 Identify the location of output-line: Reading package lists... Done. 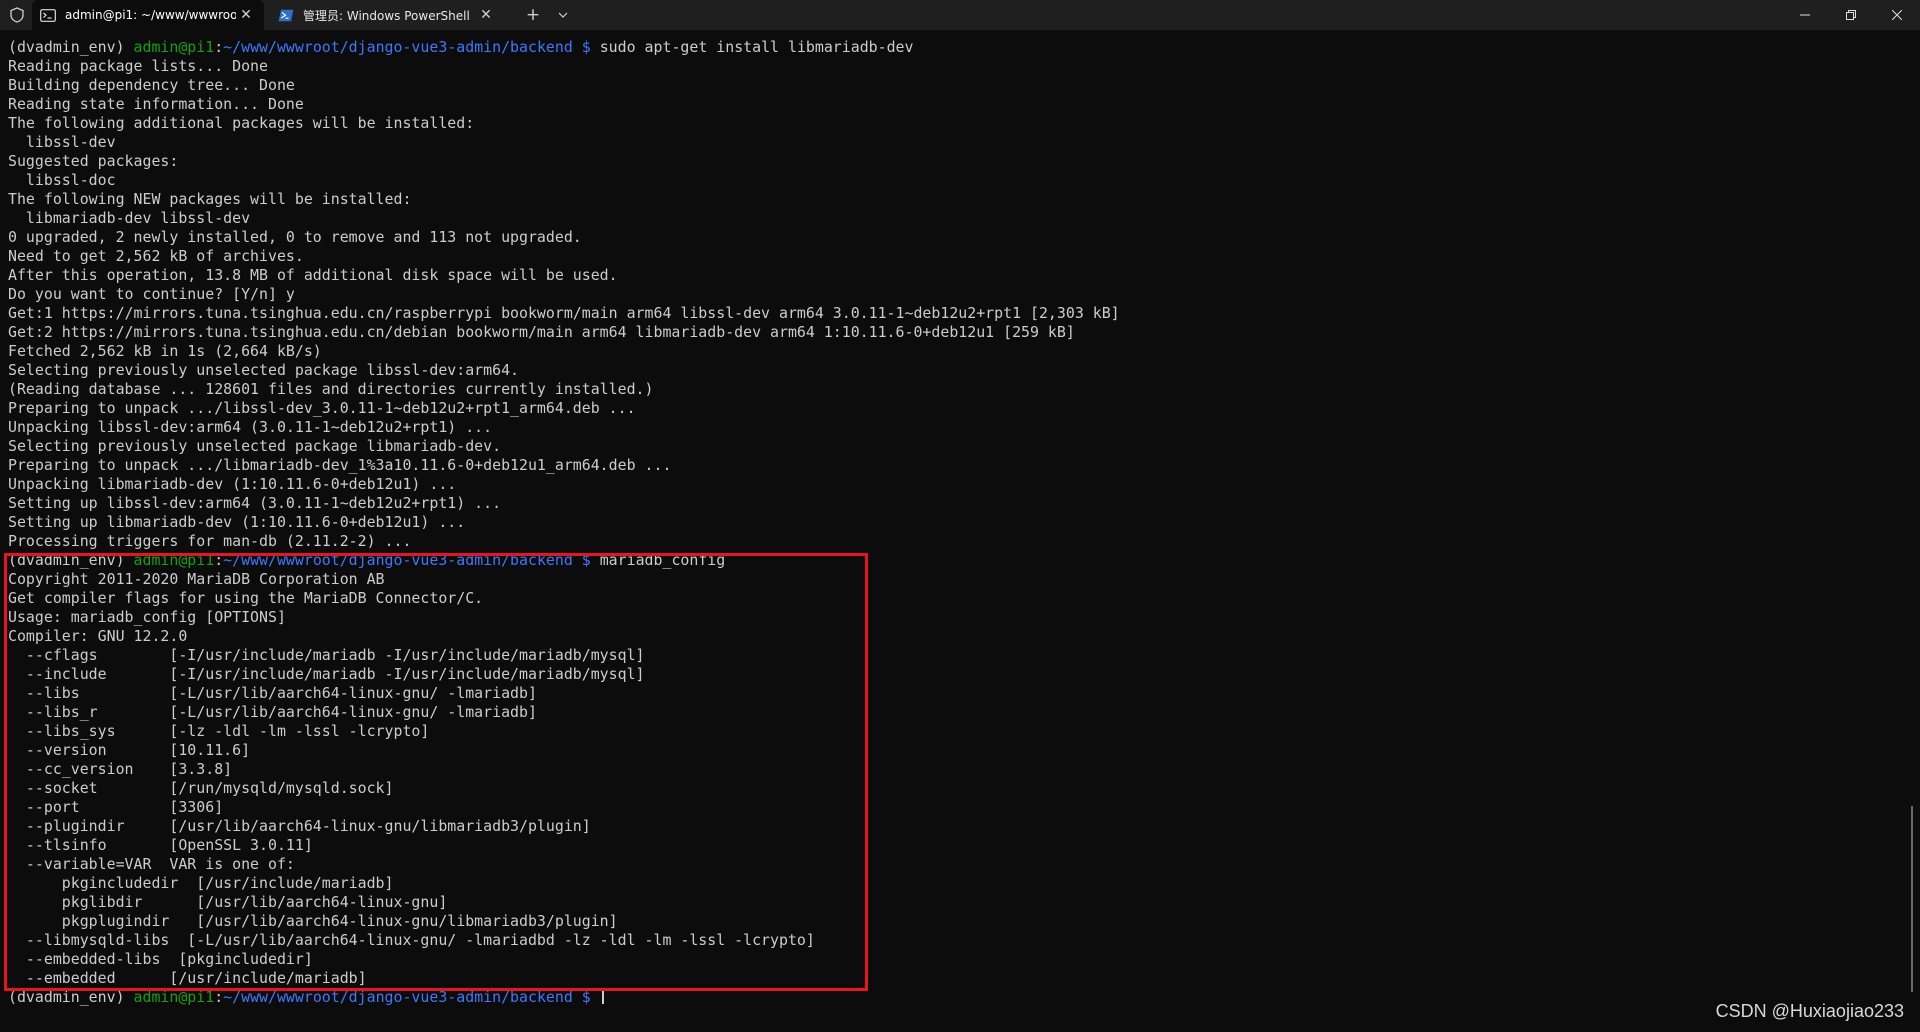
(138, 66).